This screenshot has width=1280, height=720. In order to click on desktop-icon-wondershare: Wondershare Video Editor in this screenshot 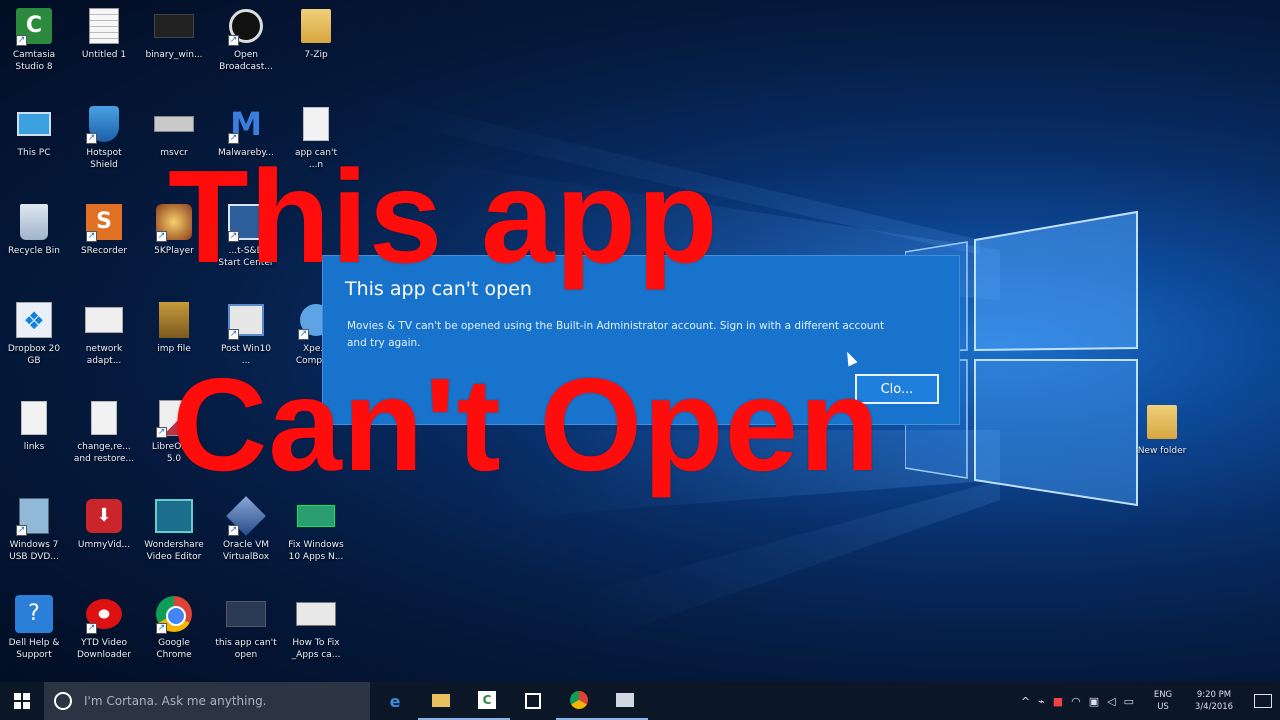, I will do `click(174, 537)`.